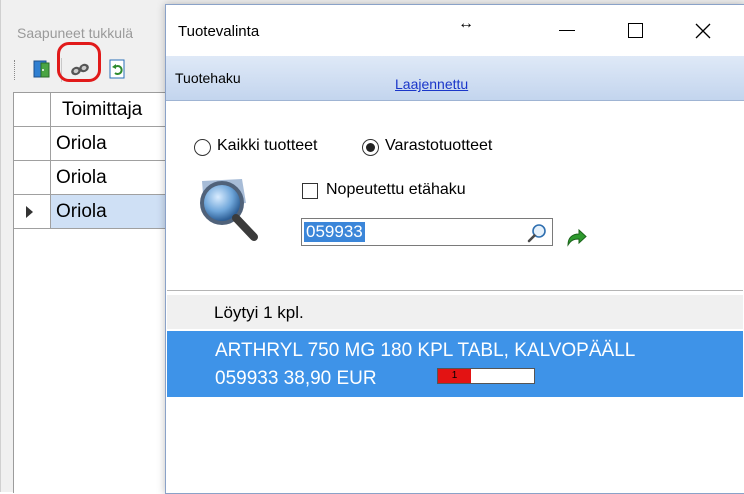 The width and height of the screenshot is (744, 494). I want to click on toolbar-grip, so click(15, 70).